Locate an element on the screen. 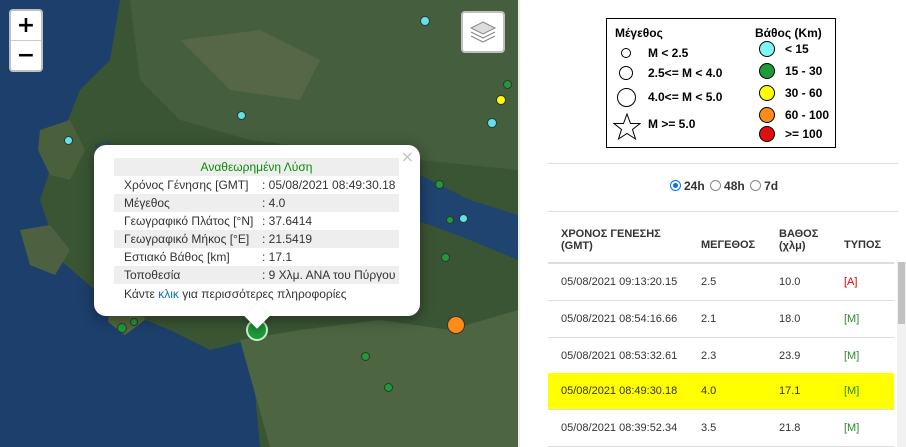 The image size is (906, 447). cell-depth: 17.1 is located at coordinates (790, 391).